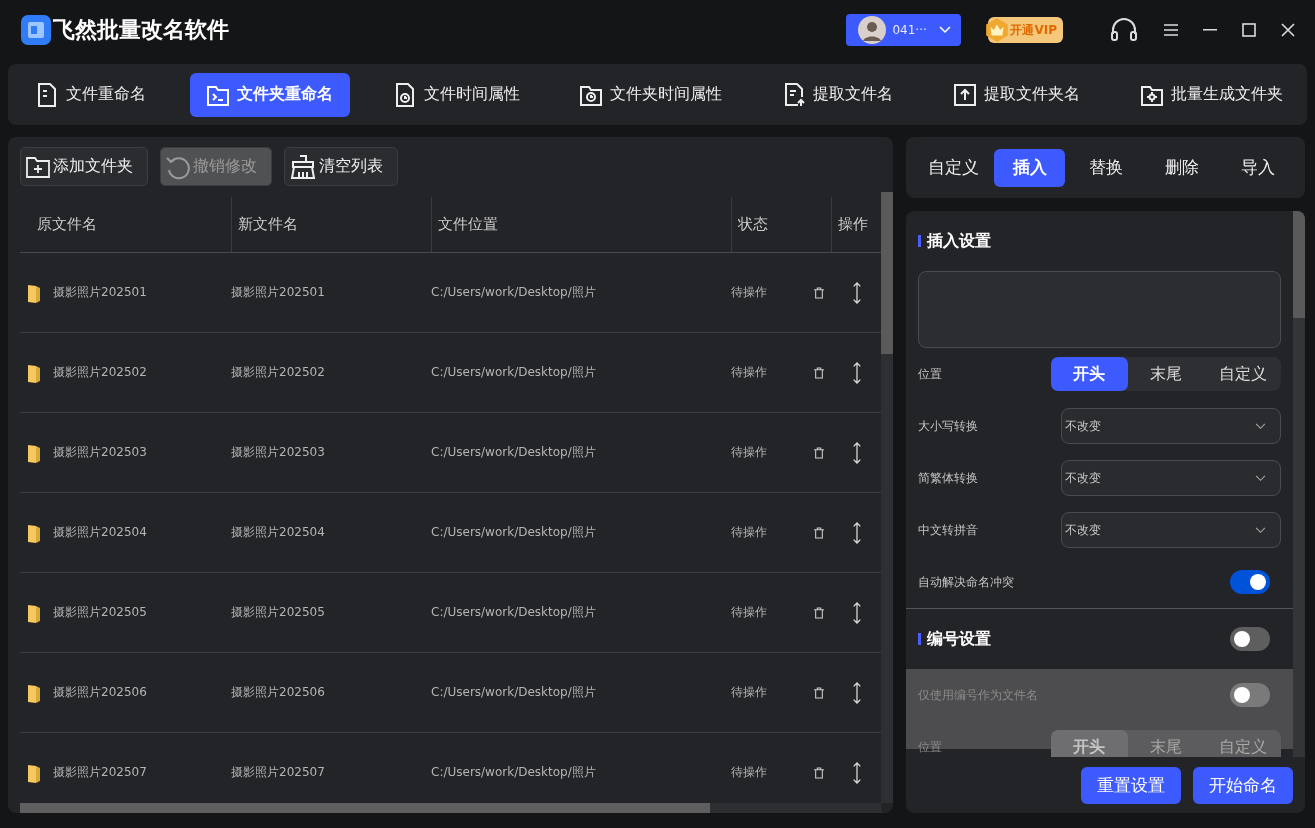 The height and width of the screenshot is (828, 1315). Describe the element at coordinates (1203, 94) in the screenshot. I see `tool-tab: 批量生成文件夹` at that location.